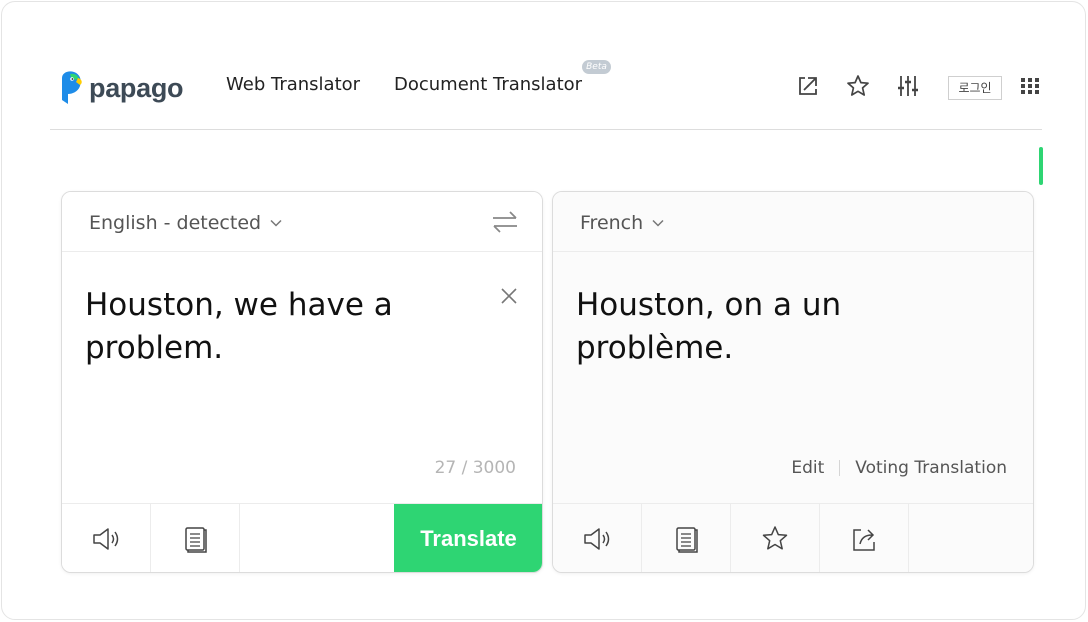 The image size is (1088, 622). I want to click on side-accent-bar, so click(1041, 166).